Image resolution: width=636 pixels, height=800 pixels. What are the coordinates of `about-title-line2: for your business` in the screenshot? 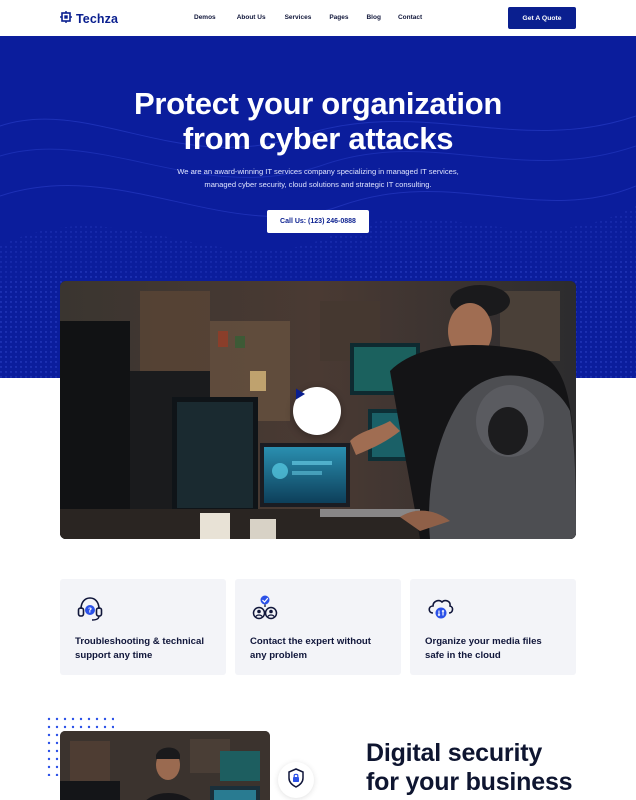 It's located at (469, 782).